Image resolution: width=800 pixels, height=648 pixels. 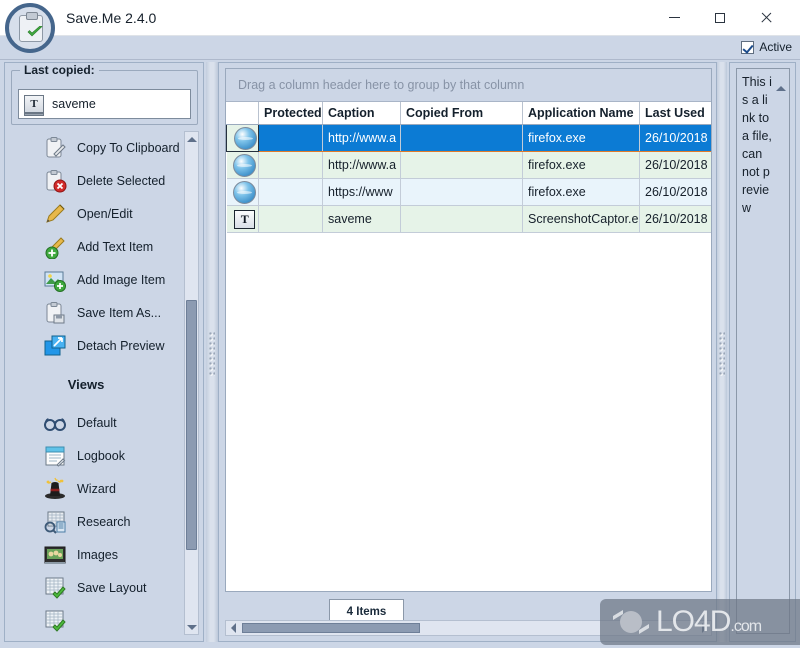 What do you see at coordinates (121, 279) in the screenshot?
I see `sidebar-action-label: Add Image Item` at bounding box center [121, 279].